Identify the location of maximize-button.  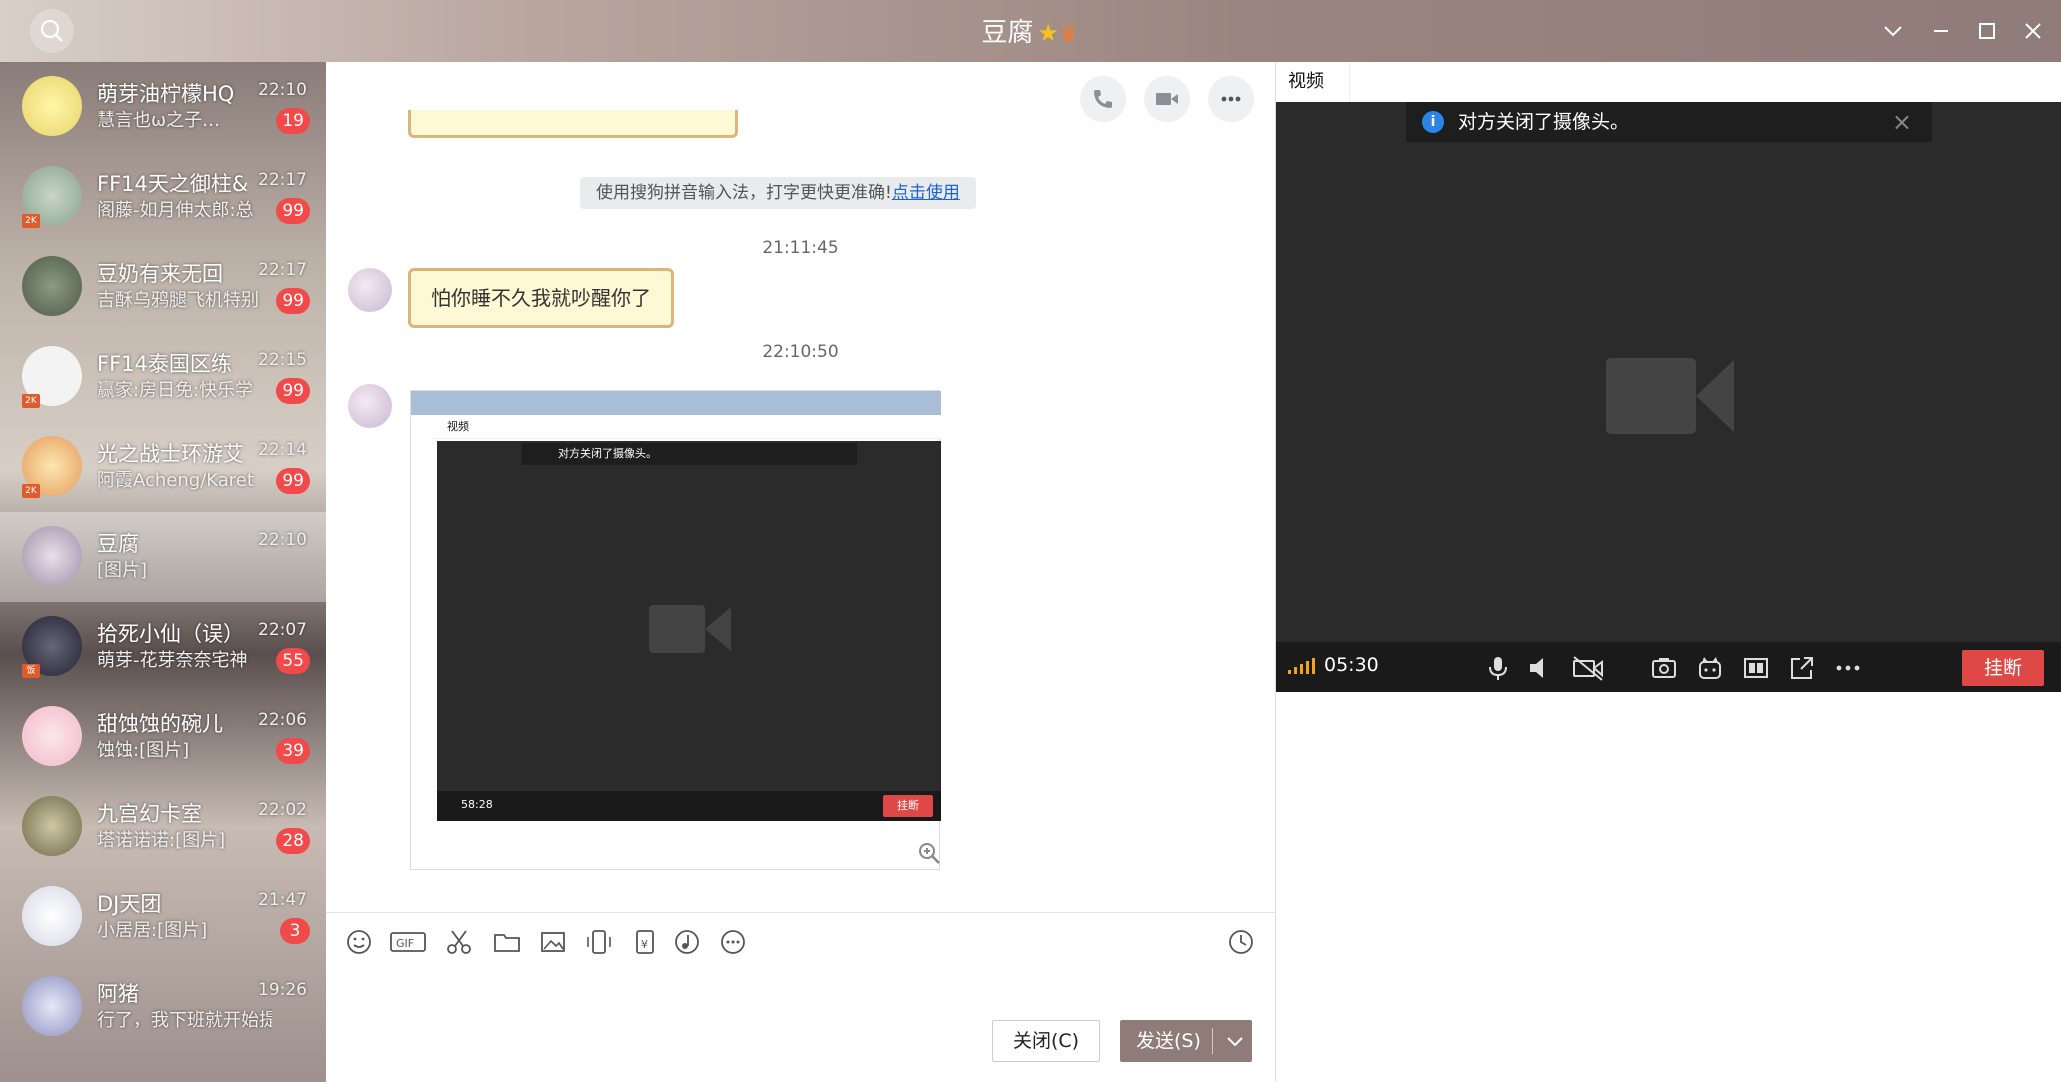
(1987, 31).